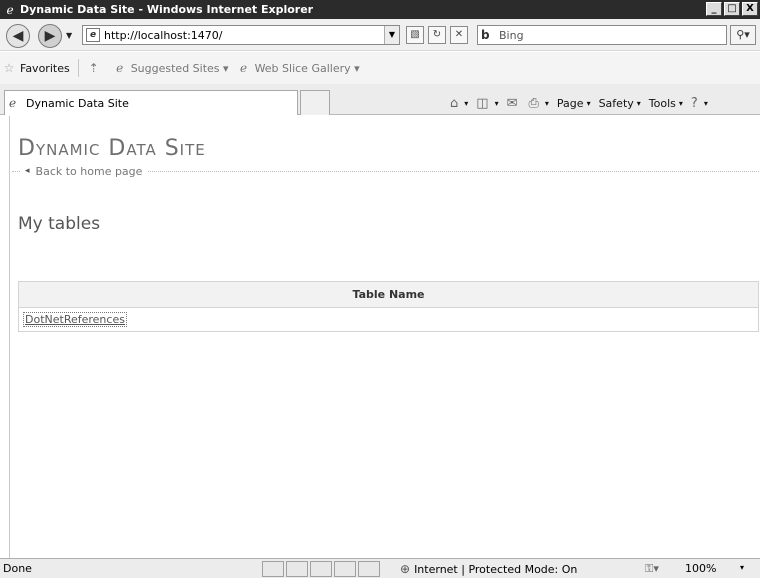 This screenshot has width=760, height=578. I want to click on feeds-button: ◫ ▾, so click(487, 103).